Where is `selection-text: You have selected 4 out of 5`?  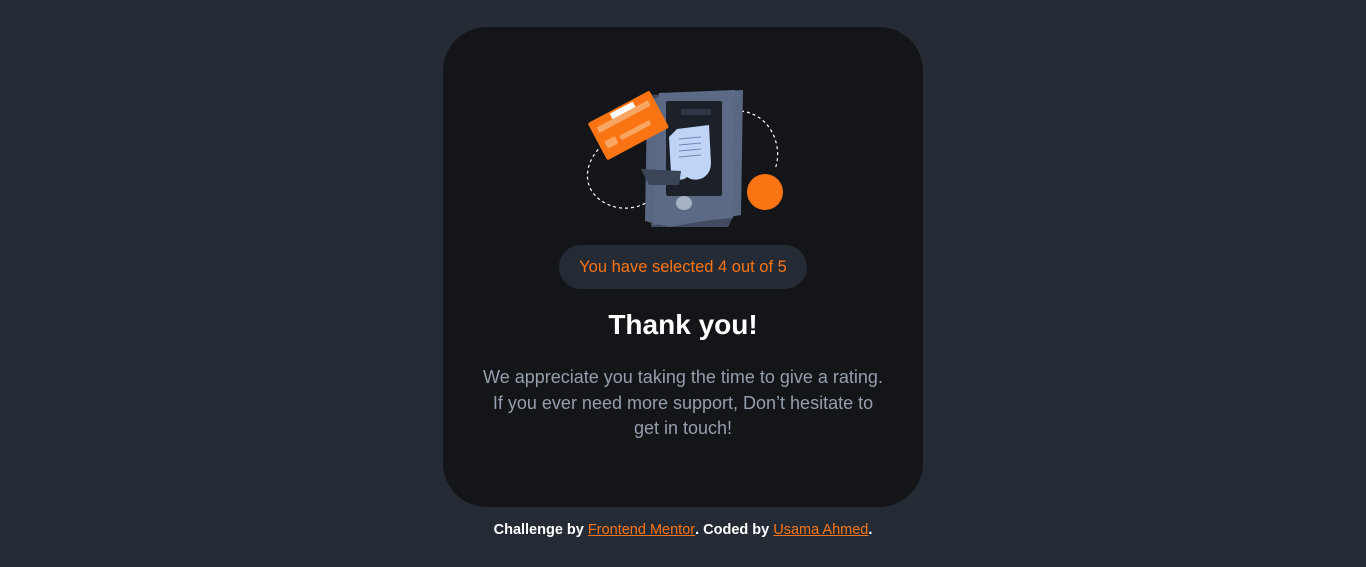
selection-text: You have selected 4 out of 5 is located at coordinates (683, 267).